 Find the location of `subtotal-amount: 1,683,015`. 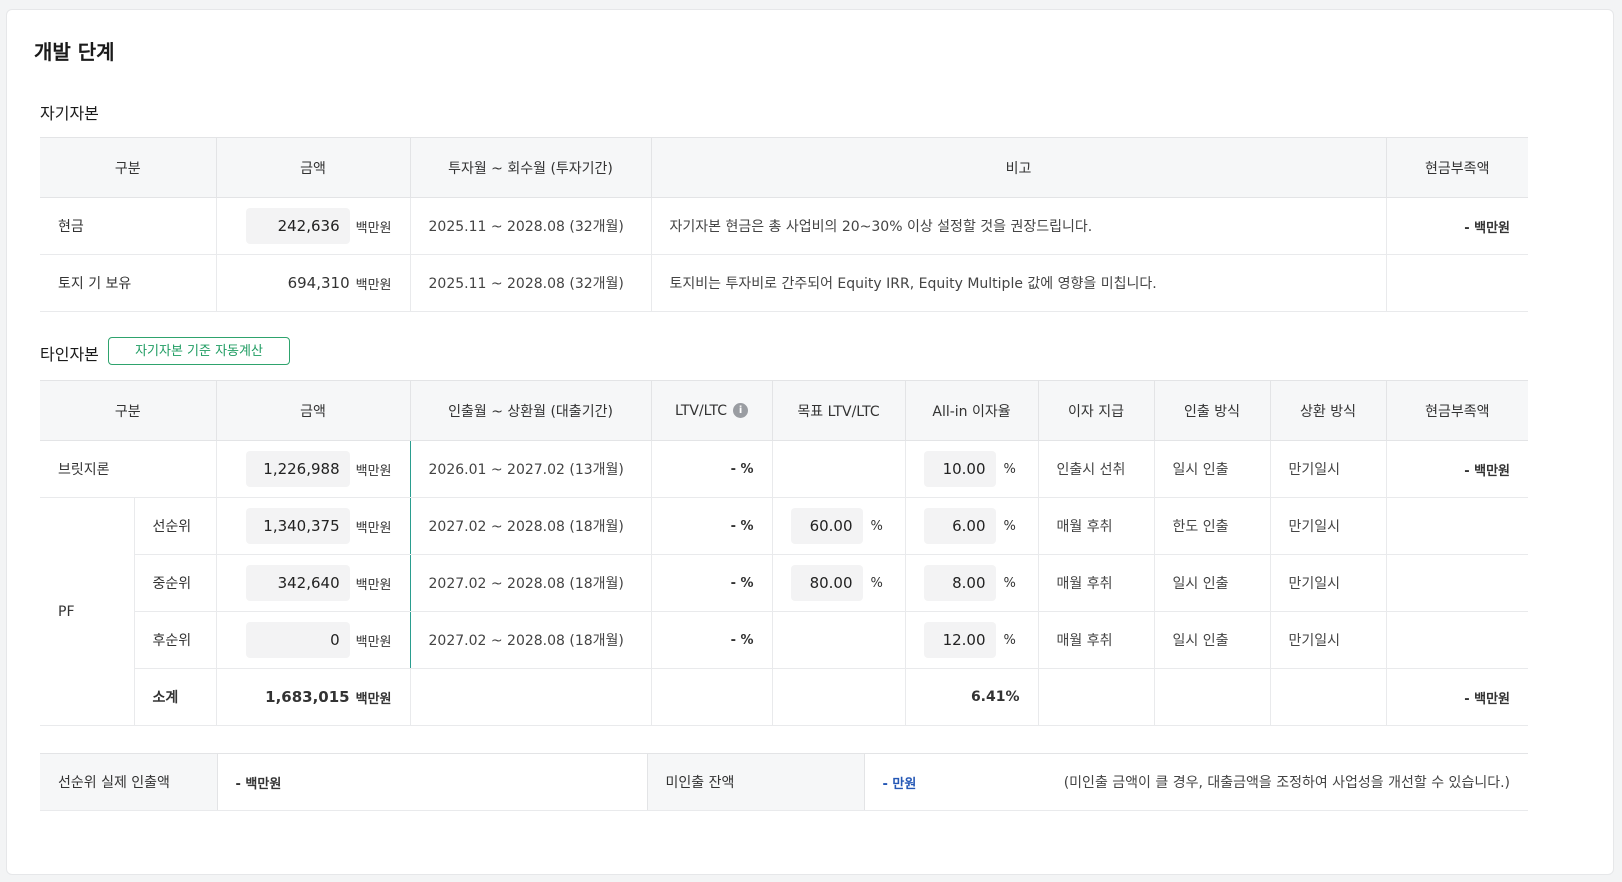

subtotal-amount: 1,683,015 is located at coordinates (307, 697).